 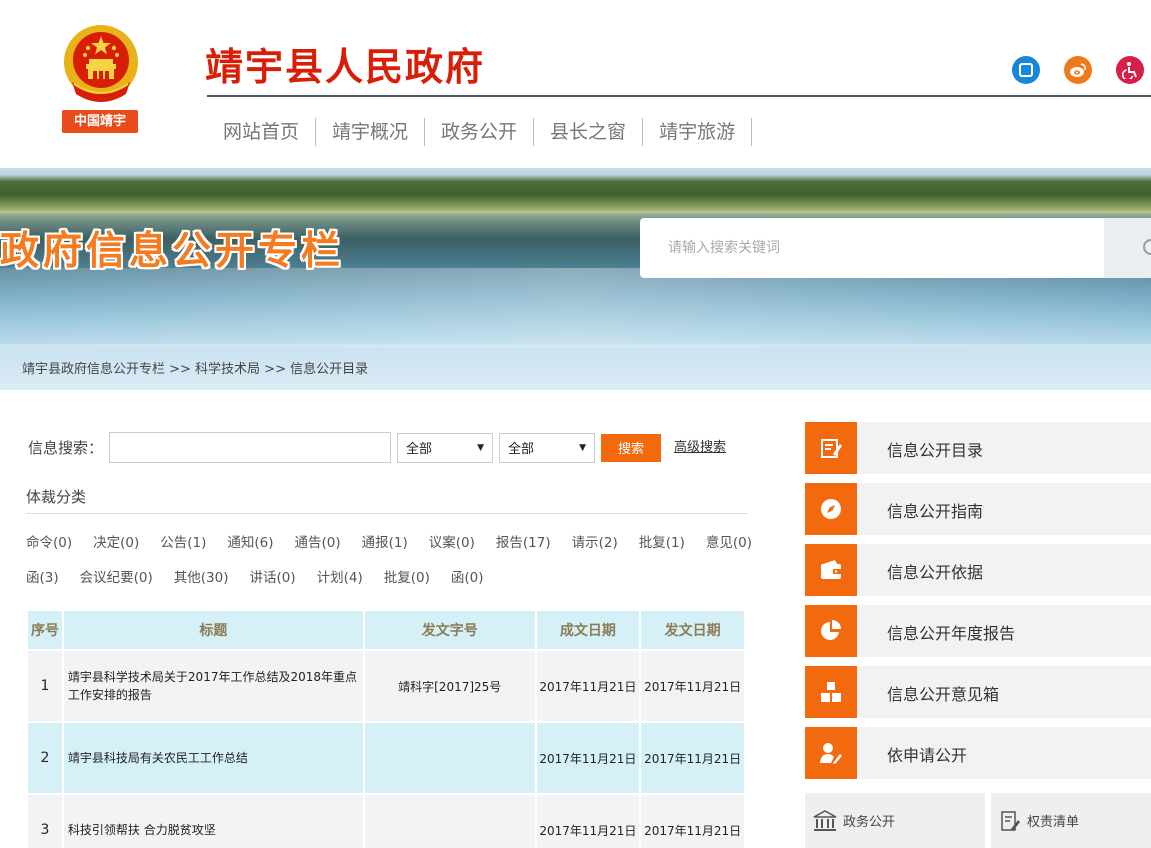 What do you see at coordinates (467, 576) in the screenshot?
I see `genre-link: 函(0)` at bounding box center [467, 576].